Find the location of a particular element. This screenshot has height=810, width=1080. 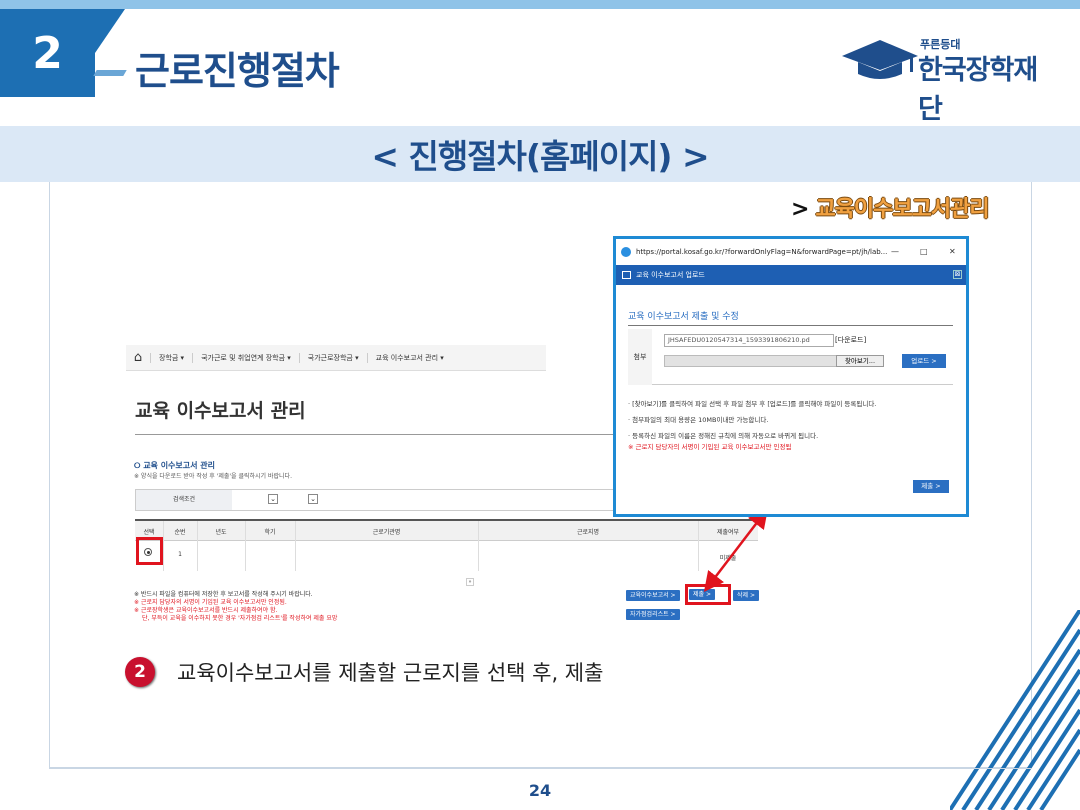

form-title: 교육 이수보고서 제출 및 수정 is located at coordinates (683, 317).